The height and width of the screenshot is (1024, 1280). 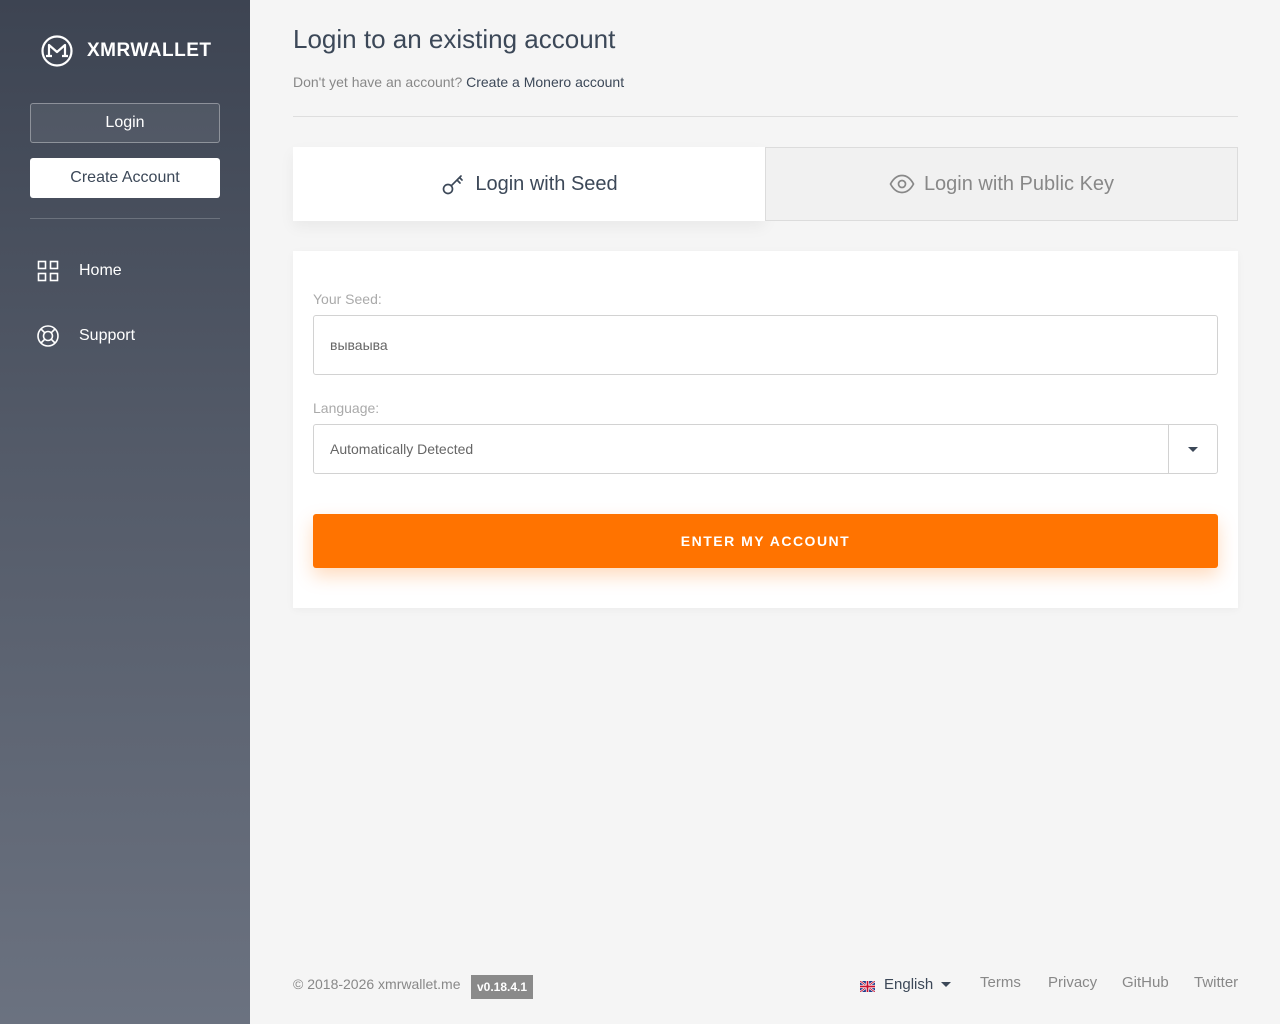 I want to click on tab-login-with-seed: Login with Seed, so click(x=529, y=184).